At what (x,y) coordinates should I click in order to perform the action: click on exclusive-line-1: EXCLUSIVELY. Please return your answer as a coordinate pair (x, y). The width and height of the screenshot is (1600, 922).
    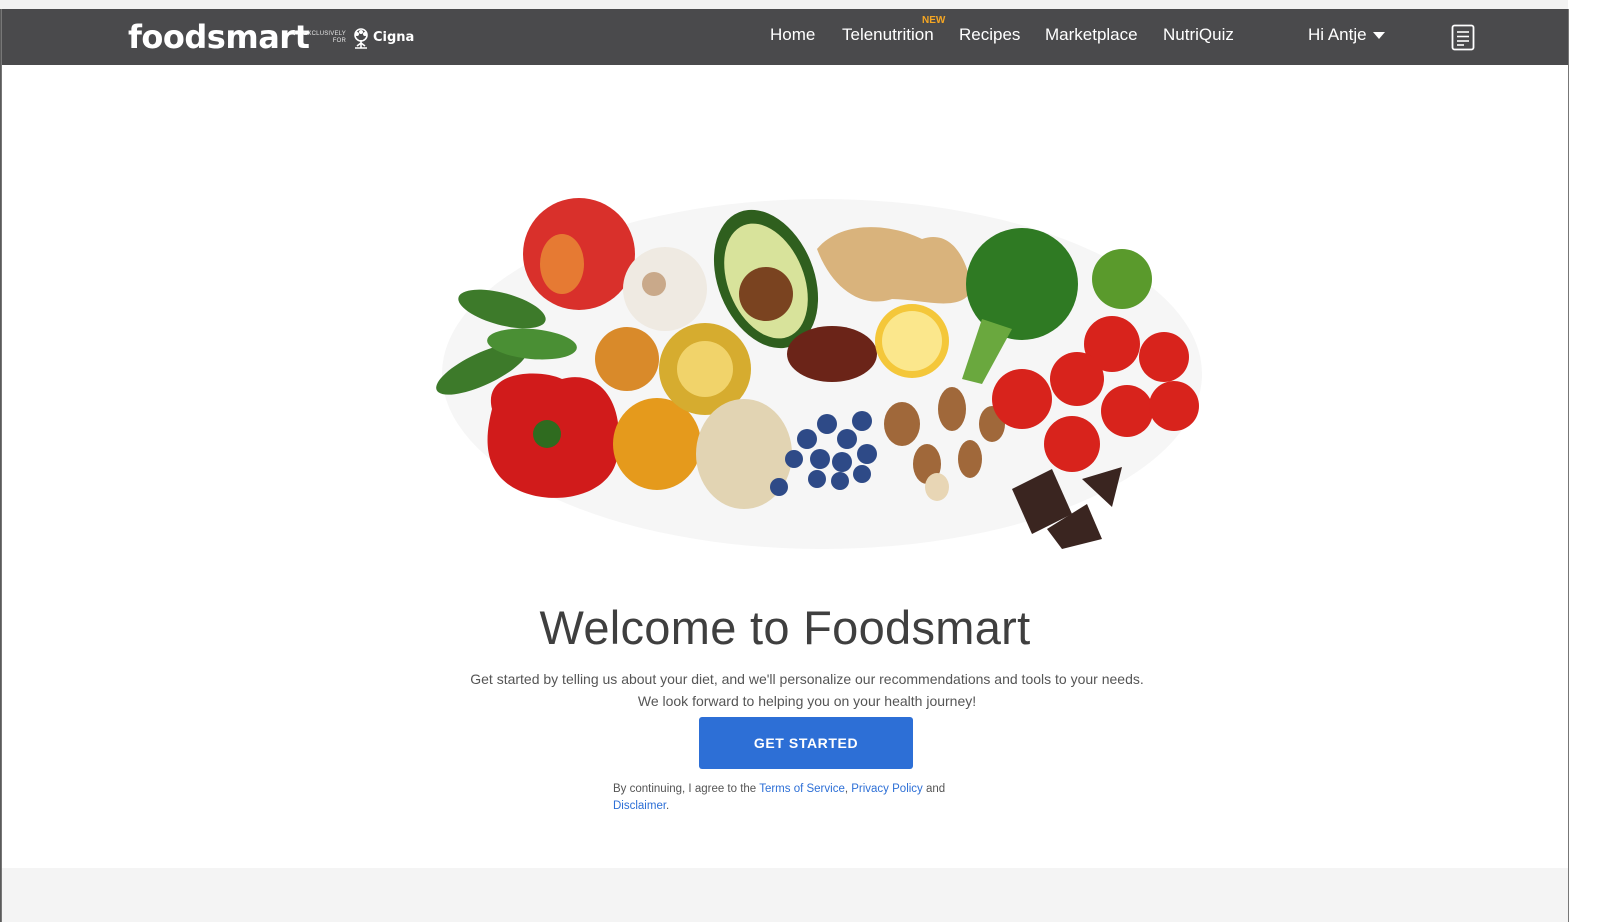
    Looking at the image, I should click on (324, 34).